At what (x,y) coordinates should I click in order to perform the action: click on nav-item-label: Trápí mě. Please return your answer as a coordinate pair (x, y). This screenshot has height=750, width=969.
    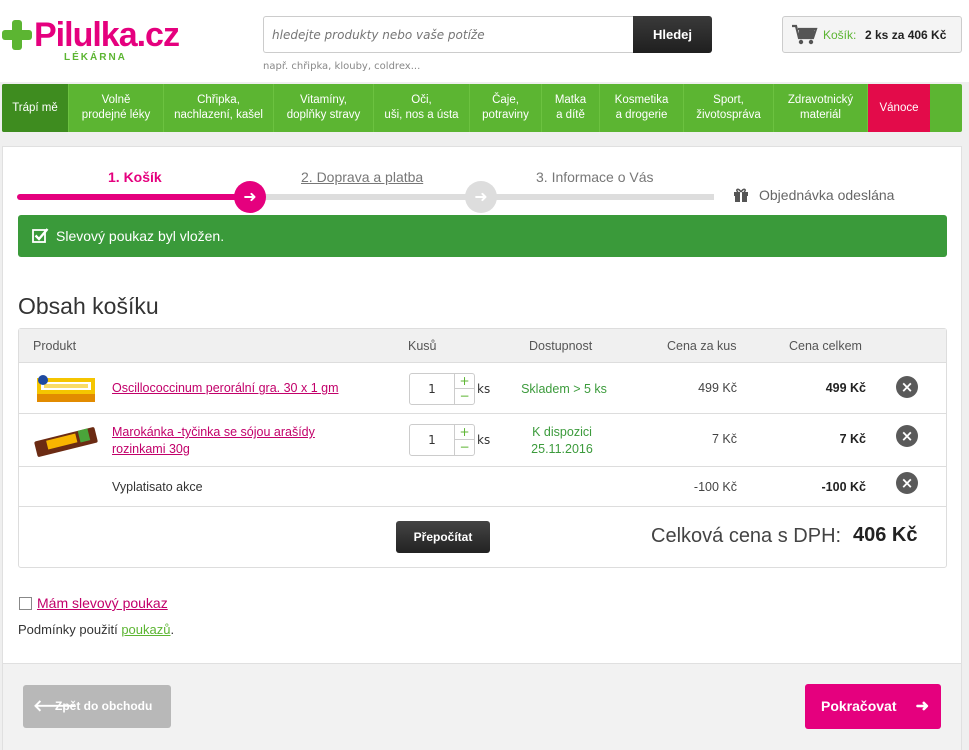
    Looking at the image, I should click on (35, 107).